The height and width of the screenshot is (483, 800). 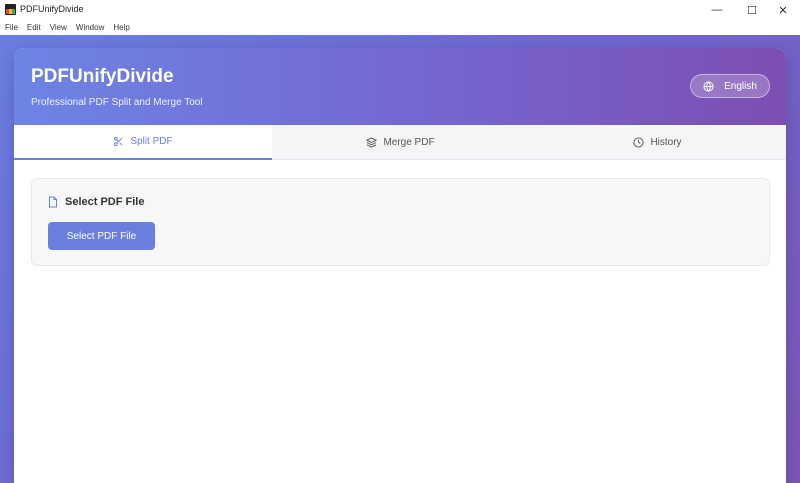 What do you see at coordinates (740, 86) in the screenshot?
I see `language-label: English` at bounding box center [740, 86].